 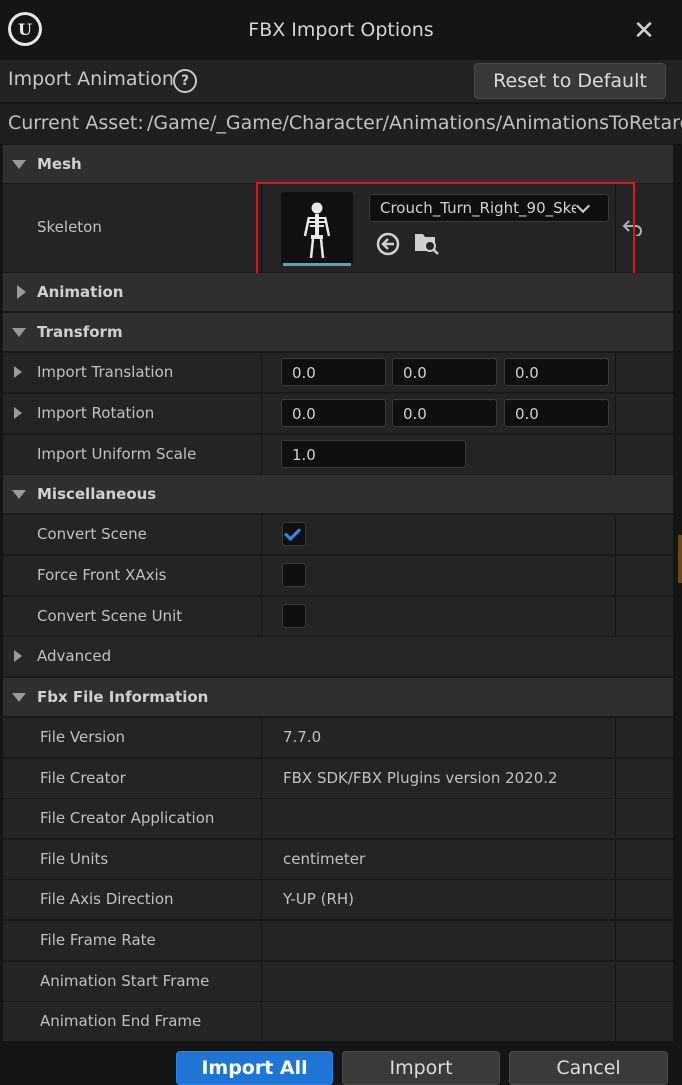 I want to click on fbx-info-label: File Axis Direction, so click(x=107, y=899).